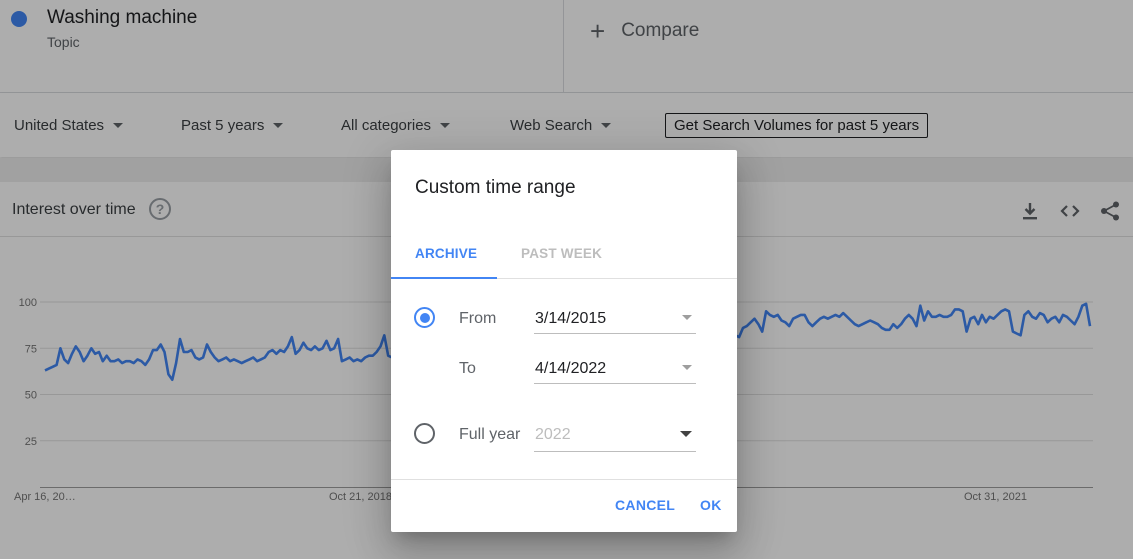 Image resolution: width=1133 pixels, height=559 pixels. I want to click on from-date-field: 3/14/2015, so click(615, 317).